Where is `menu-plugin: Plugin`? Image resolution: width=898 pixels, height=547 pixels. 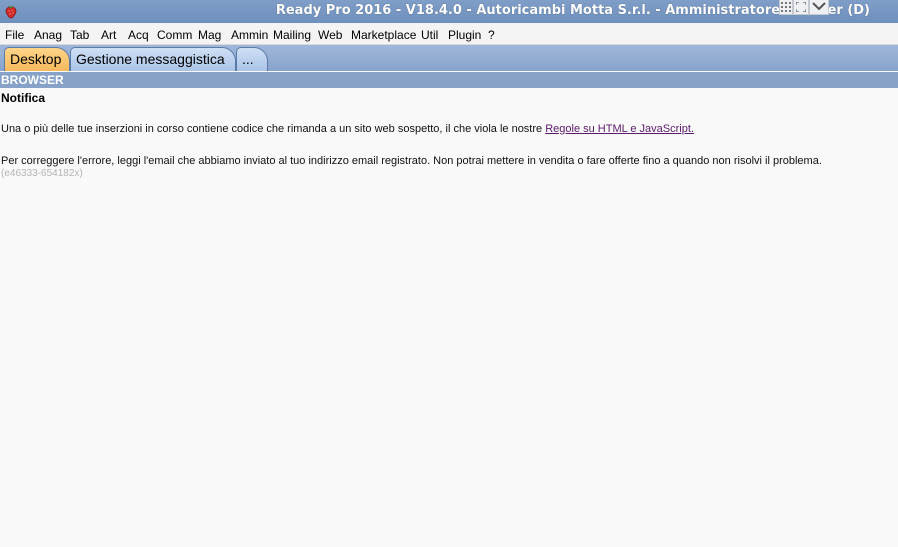
menu-plugin: Plugin is located at coordinates (464, 35).